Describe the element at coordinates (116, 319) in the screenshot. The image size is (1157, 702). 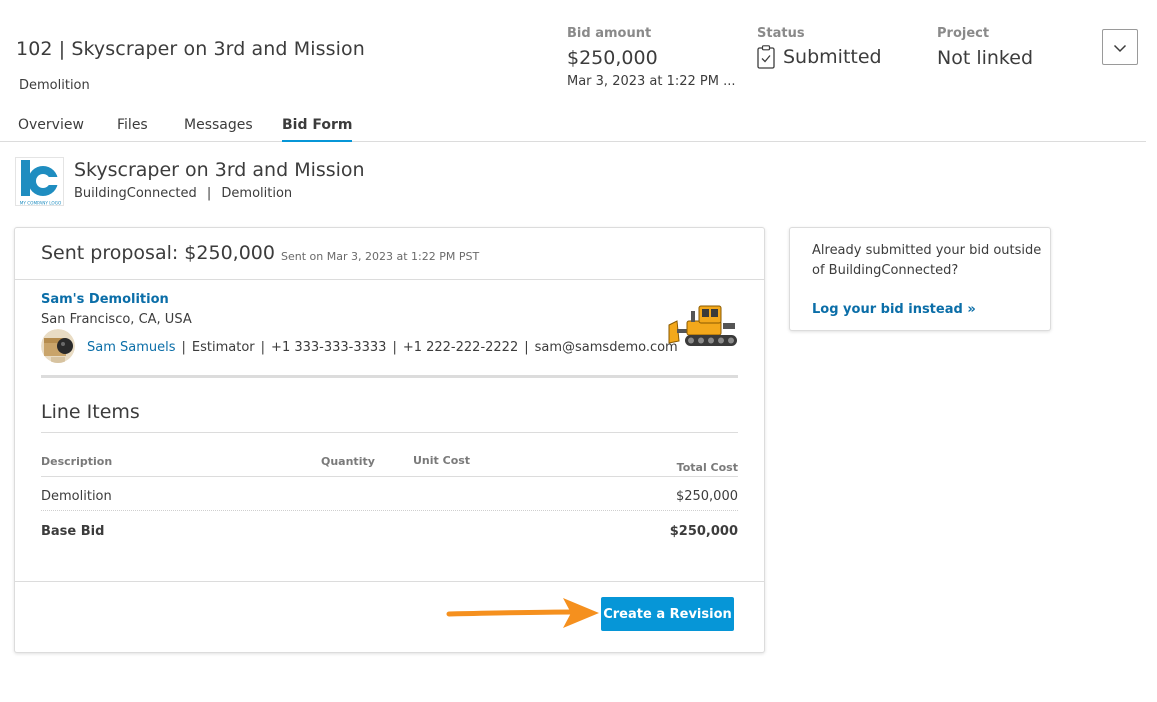
I see `bidder-location: San Francisco, CA, USA` at that location.